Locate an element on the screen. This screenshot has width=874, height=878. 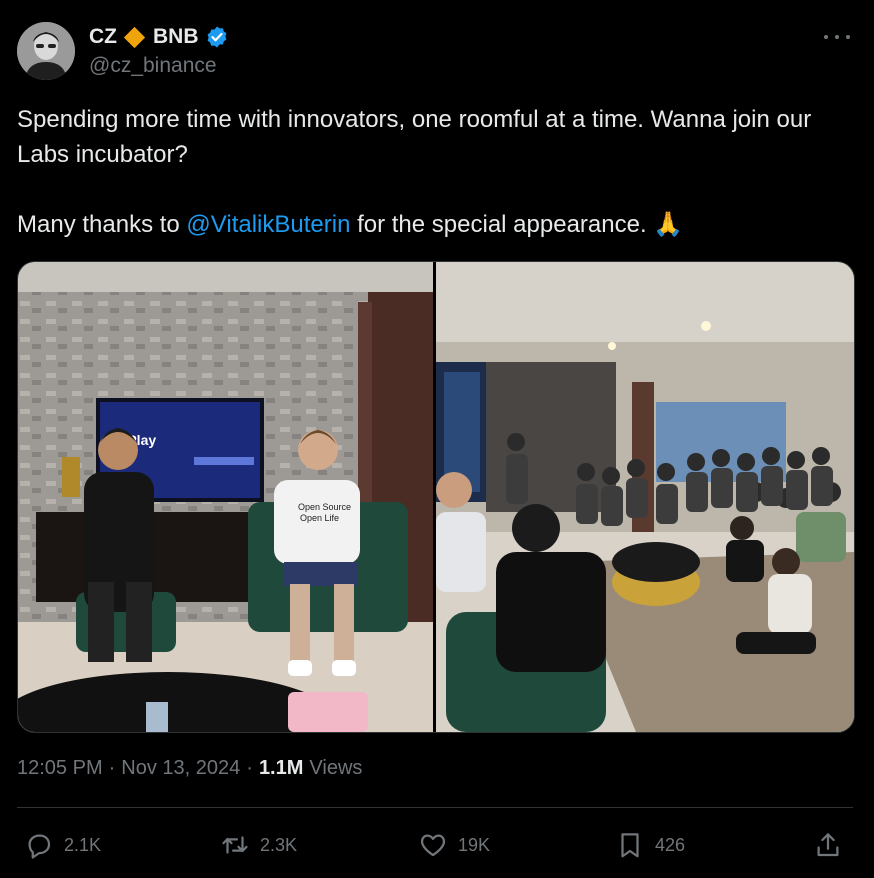
like-count: 19K is located at coordinates (474, 844).